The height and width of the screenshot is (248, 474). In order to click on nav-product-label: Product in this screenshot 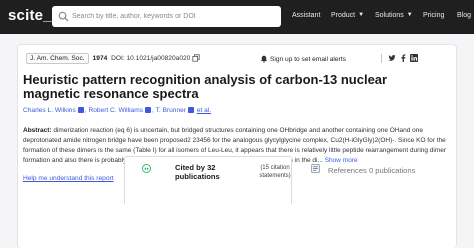, I will do `click(343, 15)`.